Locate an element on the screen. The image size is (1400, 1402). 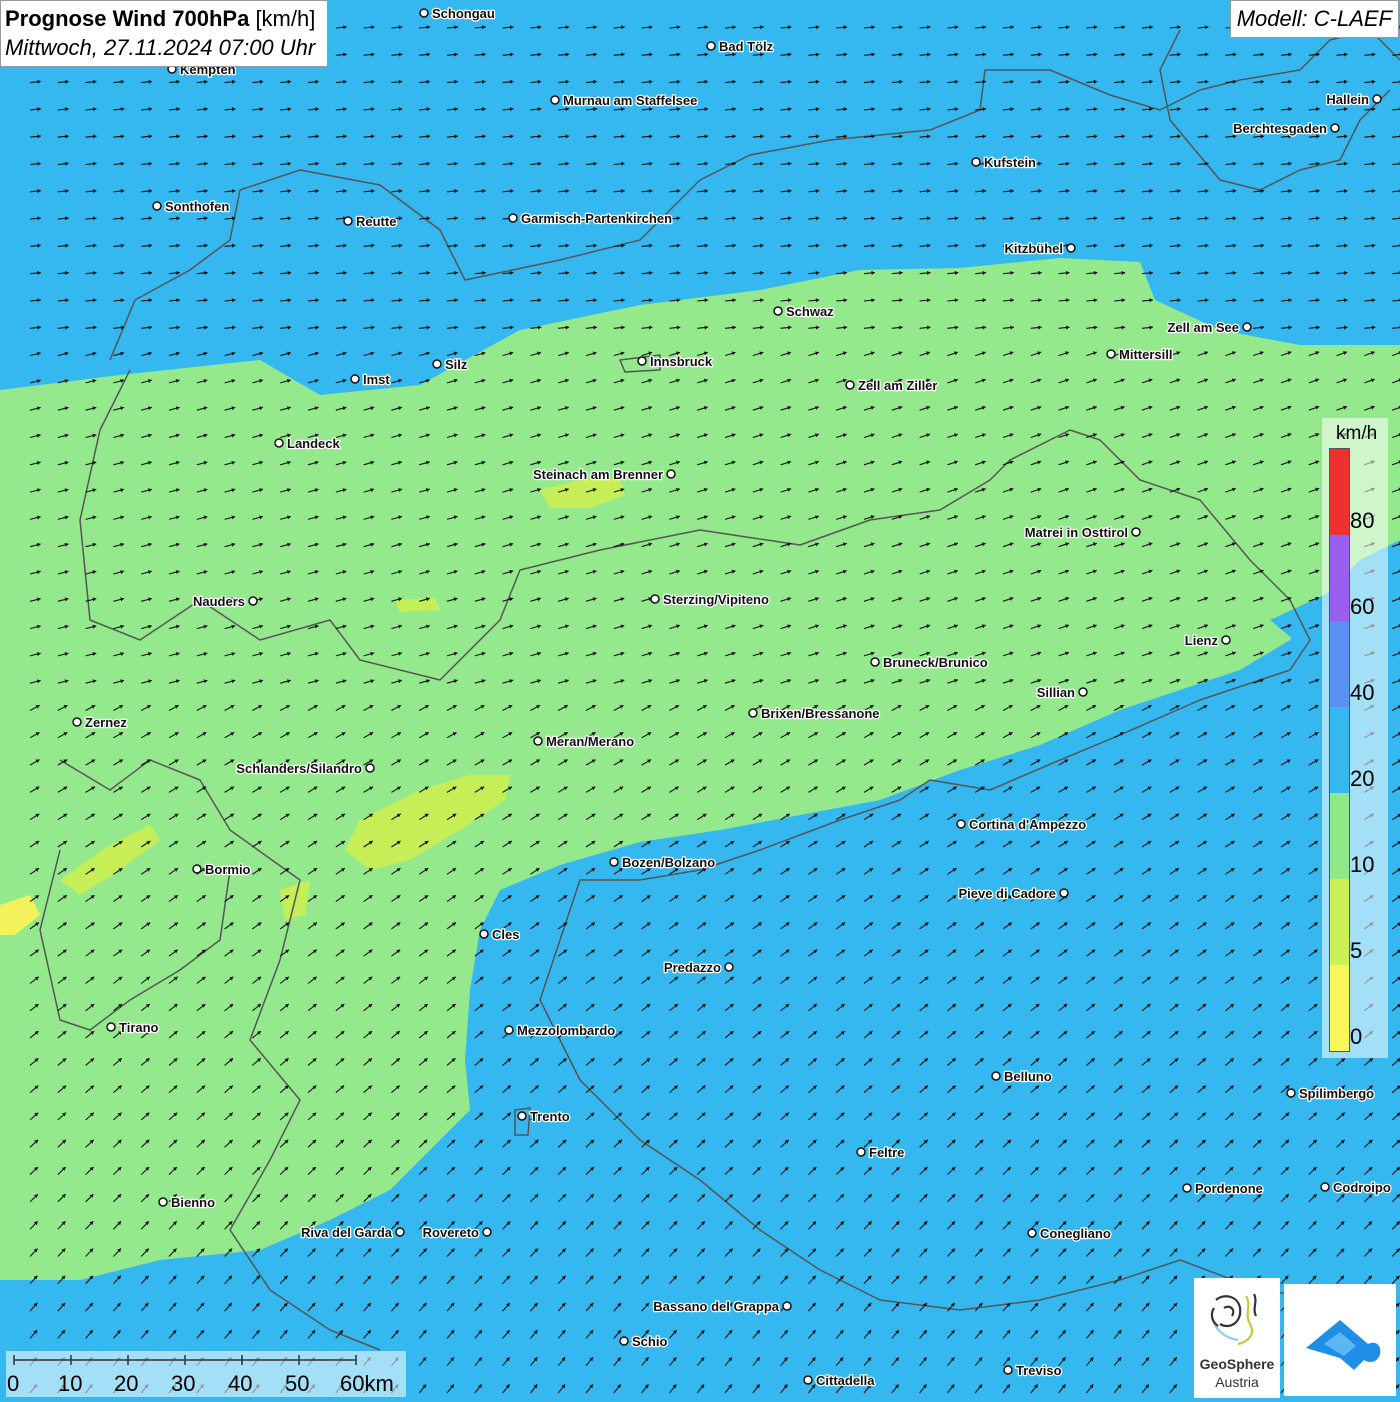
city-label: Reutte is located at coordinates (376, 221).